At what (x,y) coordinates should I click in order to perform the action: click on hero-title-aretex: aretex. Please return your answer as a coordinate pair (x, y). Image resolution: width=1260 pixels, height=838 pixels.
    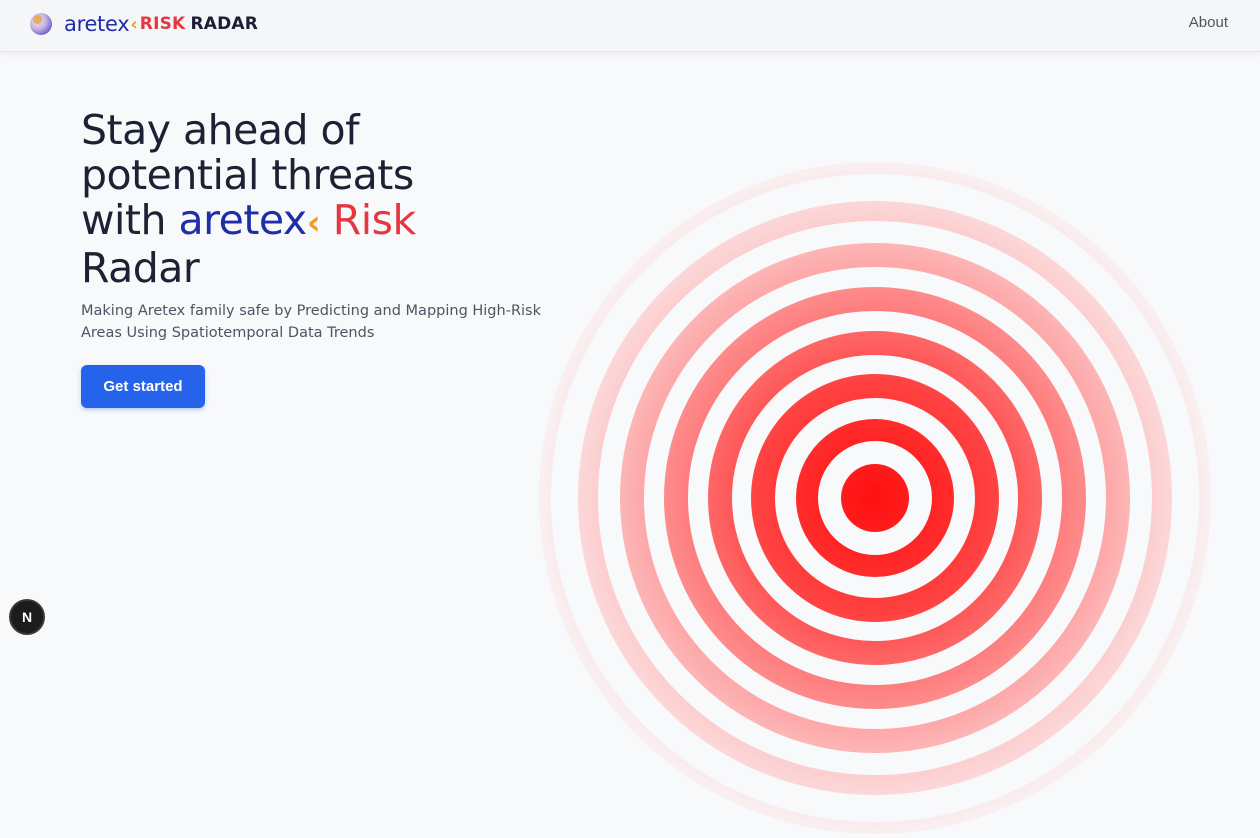
    Looking at the image, I should click on (243, 220).